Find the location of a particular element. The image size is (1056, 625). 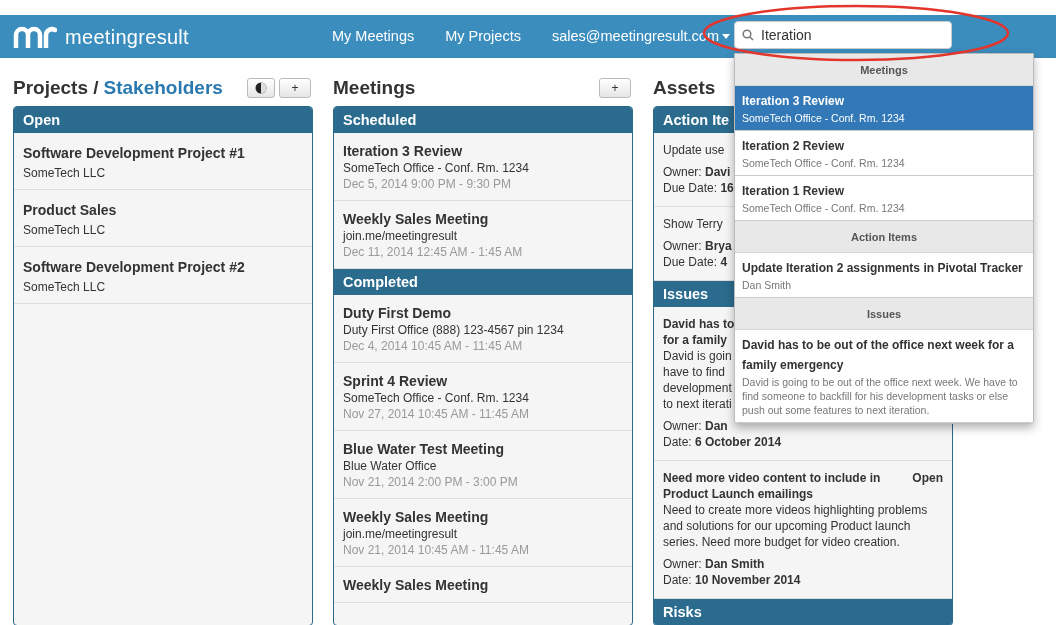

meeting-title: Duty First Demo is located at coordinates (483, 313).